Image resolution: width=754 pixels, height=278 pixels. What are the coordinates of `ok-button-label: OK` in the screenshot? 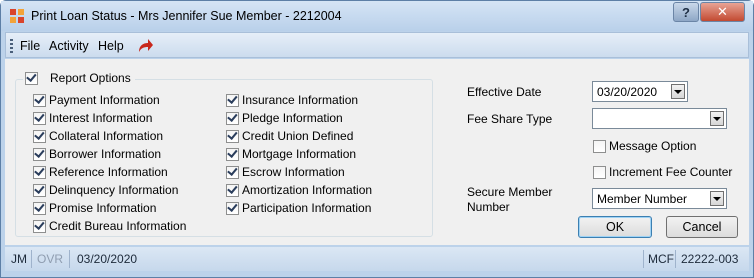 It's located at (615, 227).